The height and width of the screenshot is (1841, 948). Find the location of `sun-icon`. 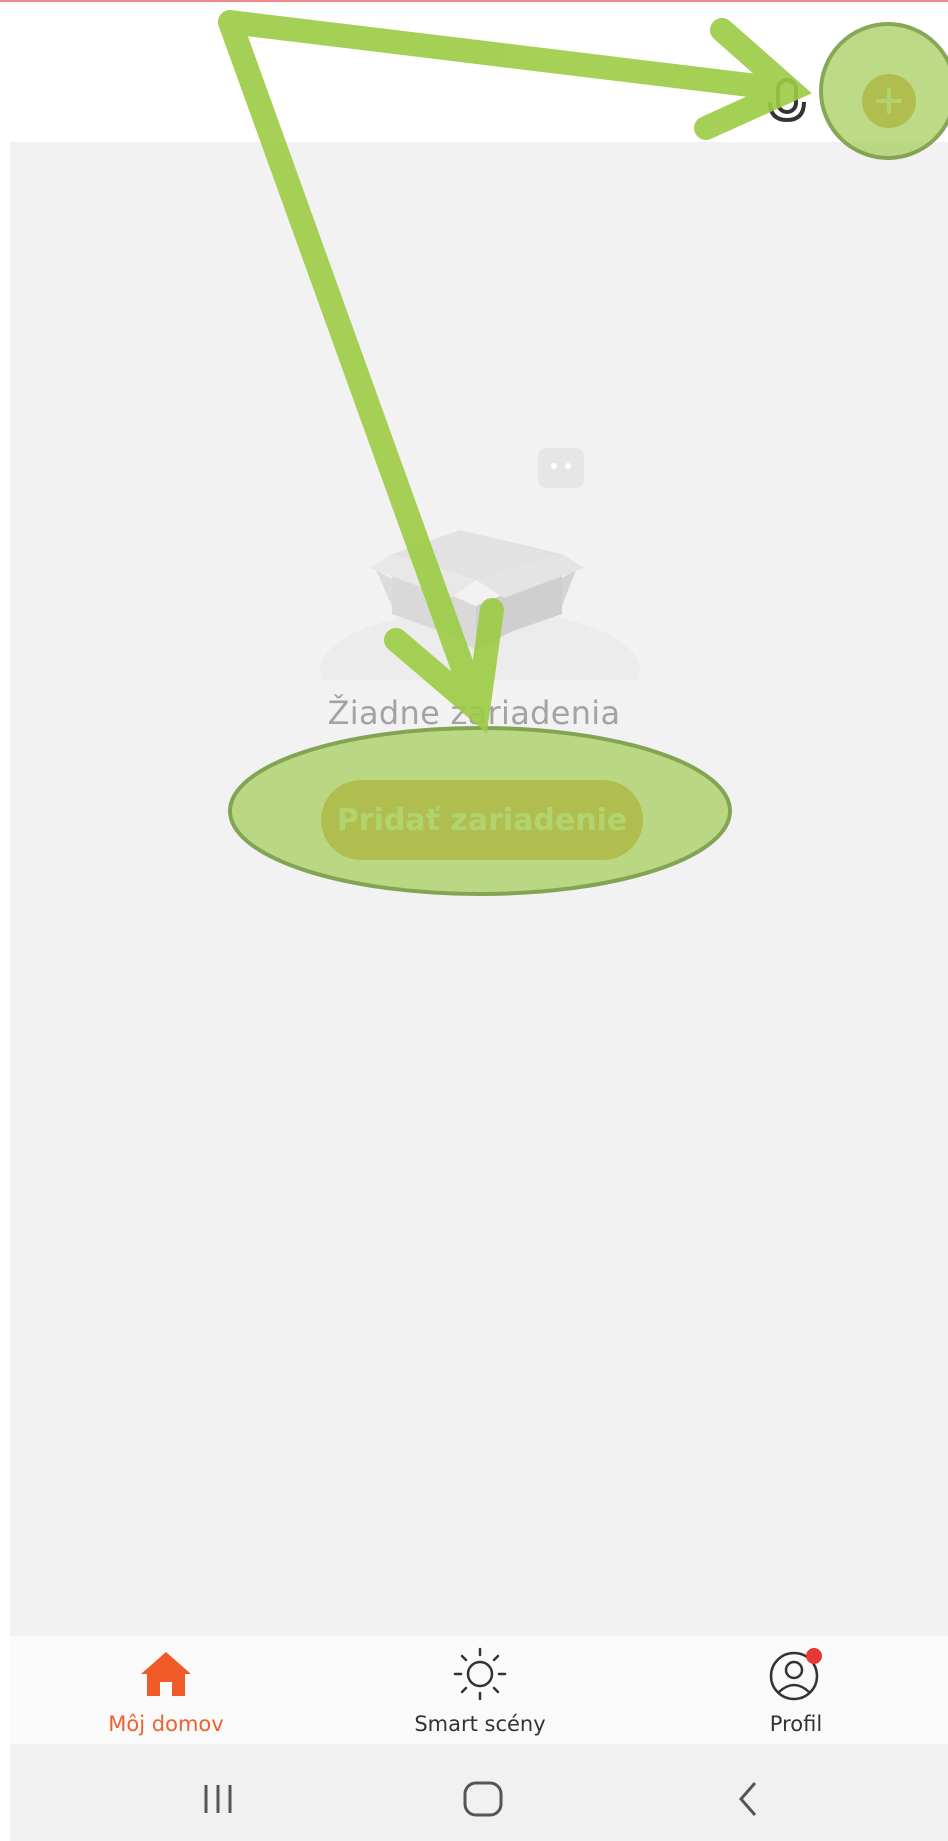

sun-icon is located at coordinates (480, 1674).